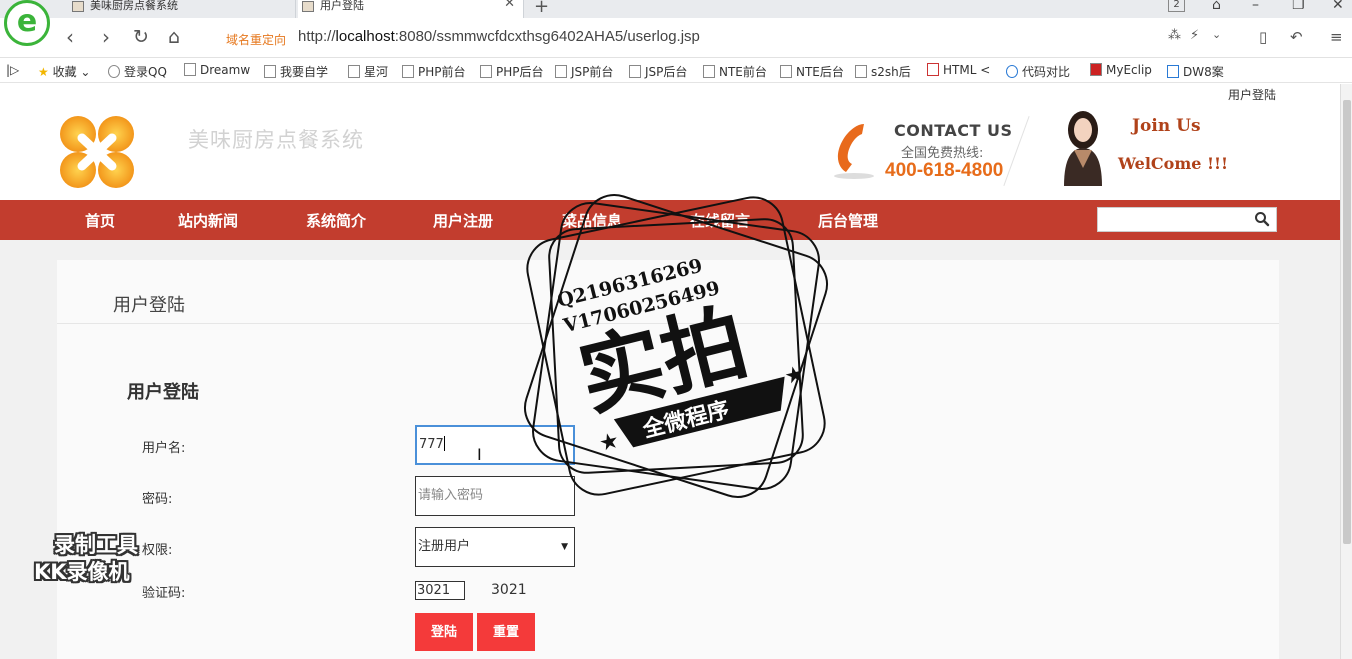 The height and width of the screenshot is (659, 1352). I want to click on tab-title: 用户登陆, so click(342, 6).